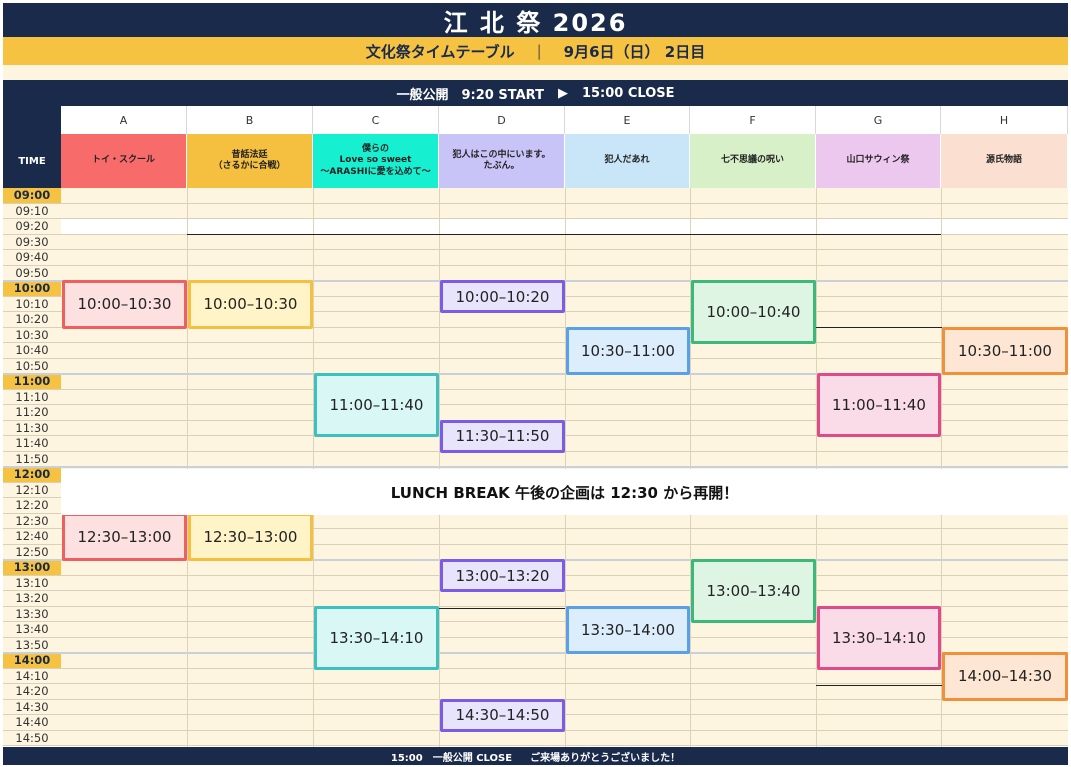  Describe the element at coordinates (753, 591) in the screenshot. I see `event-block: 13:00–13:40` at that location.